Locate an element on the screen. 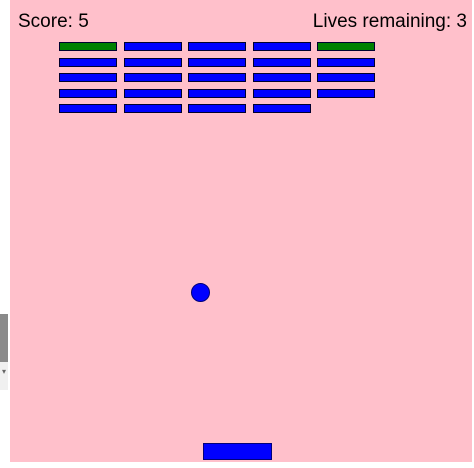 This screenshot has height=468, width=474. scroll-down-arrow-icon: ▾ is located at coordinates (4, 372).